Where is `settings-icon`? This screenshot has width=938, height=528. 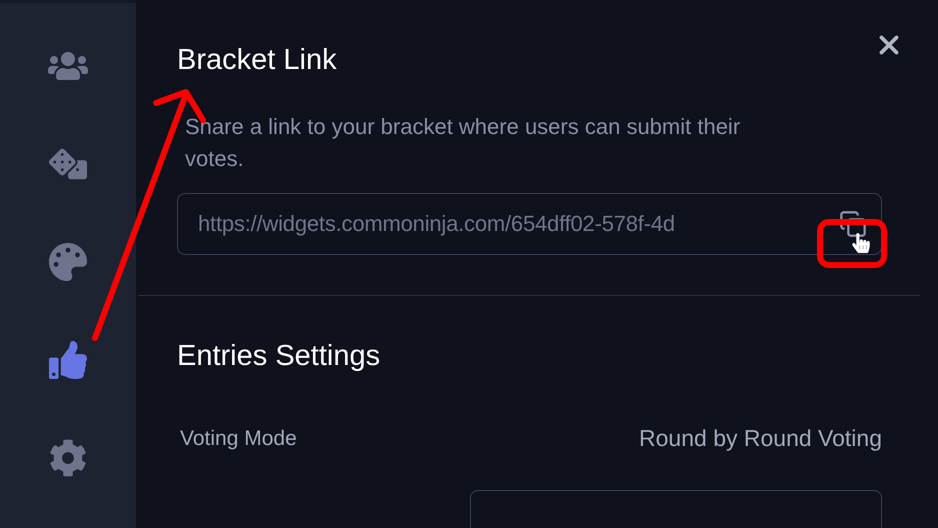
settings-icon is located at coordinates (68, 458).